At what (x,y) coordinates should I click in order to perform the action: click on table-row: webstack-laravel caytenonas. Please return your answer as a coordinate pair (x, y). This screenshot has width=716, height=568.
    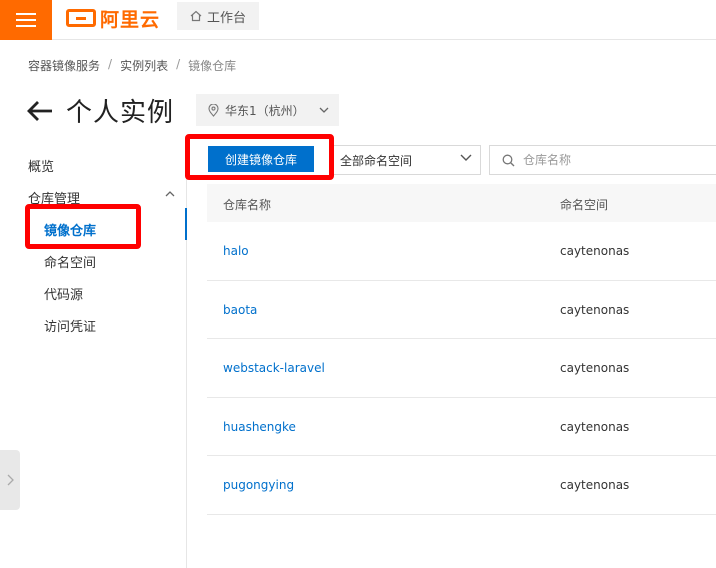
    Looking at the image, I should click on (461, 368).